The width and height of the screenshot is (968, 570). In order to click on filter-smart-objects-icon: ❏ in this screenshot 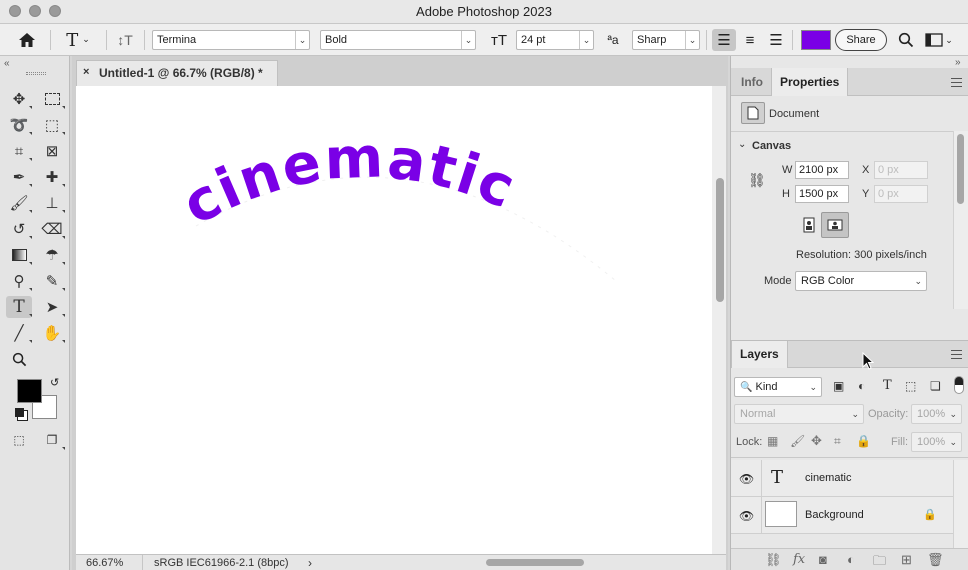, I will do `click(935, 386)`.